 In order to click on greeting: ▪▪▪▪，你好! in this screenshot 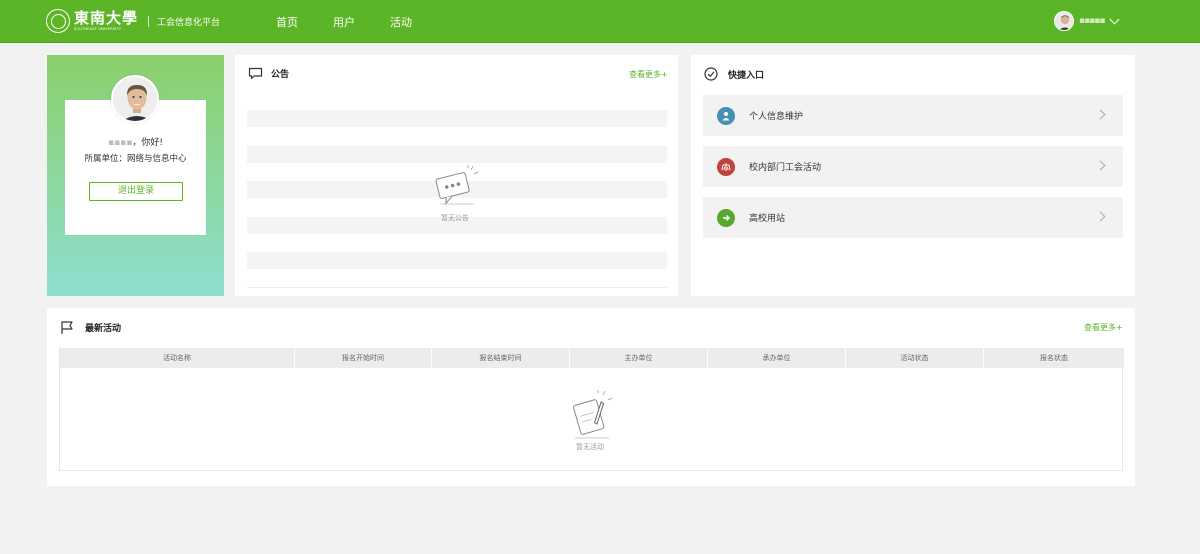, I will do `click(135, 141)`.